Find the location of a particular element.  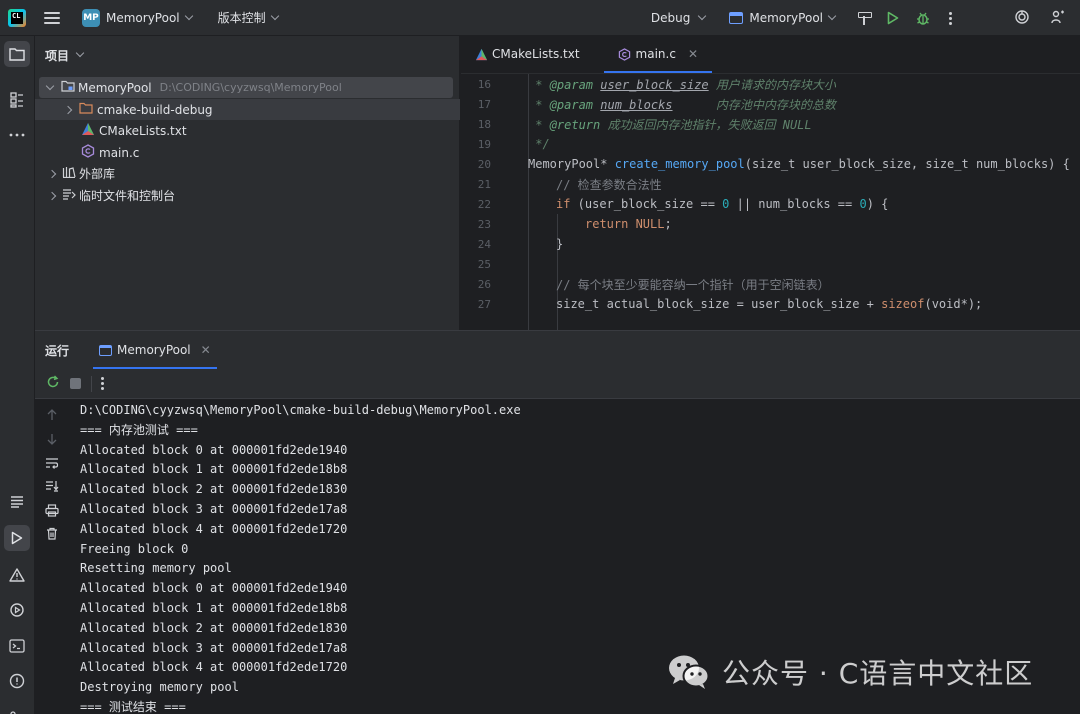

library-icon is located at coordinates (69, 173).